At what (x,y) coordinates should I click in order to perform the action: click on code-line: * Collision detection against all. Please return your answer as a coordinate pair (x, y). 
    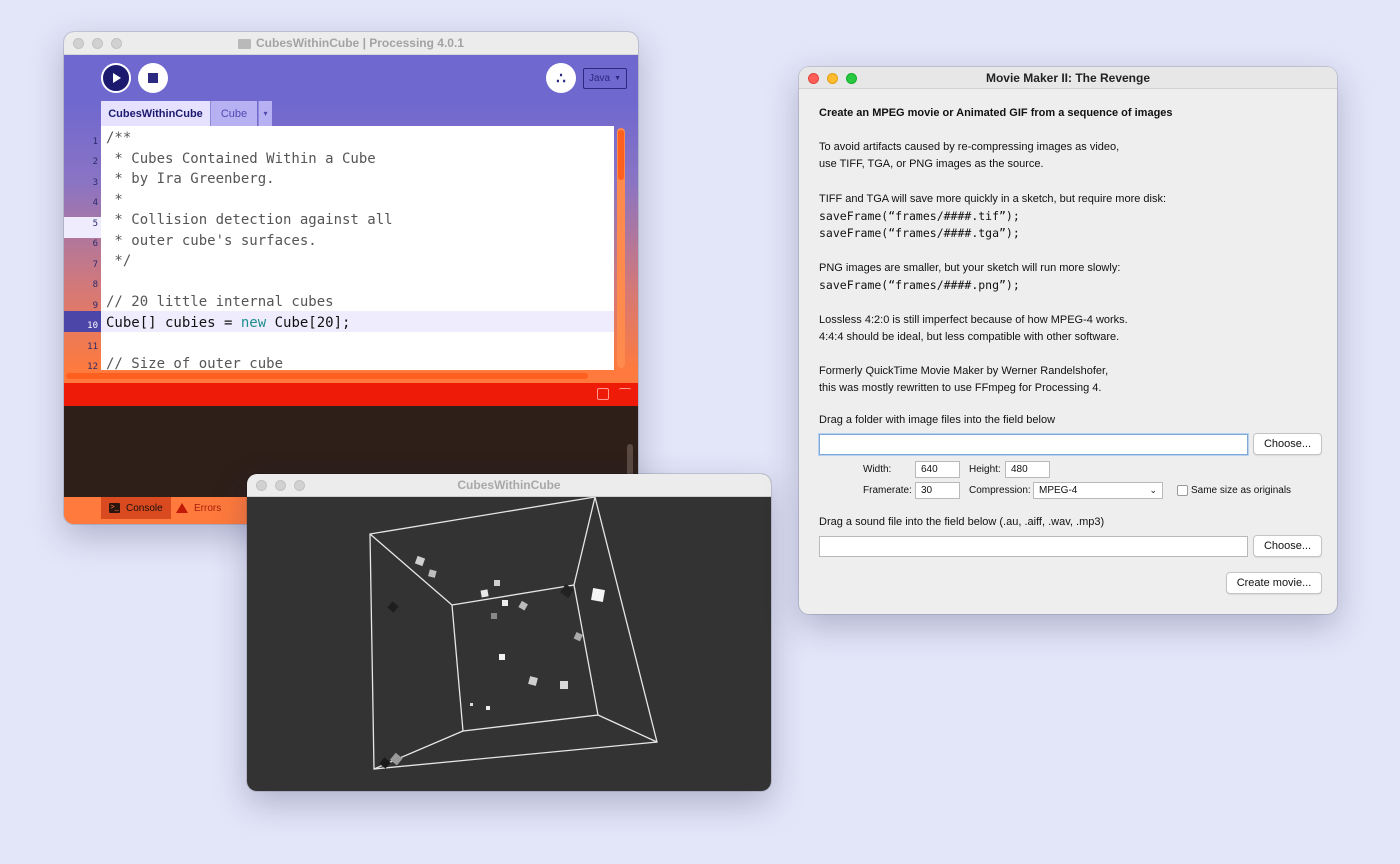
    Looking at the image, I should click on (249, 220).